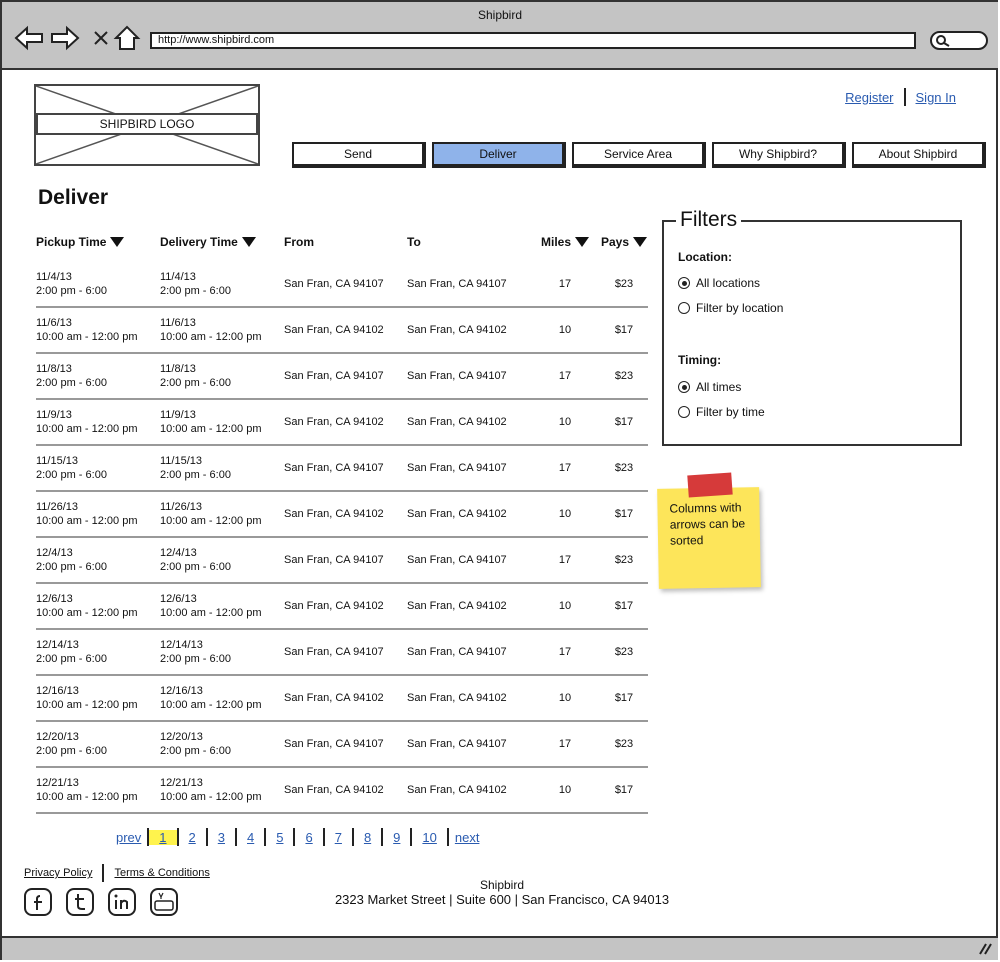 This screenshot has width=1000, height=962. I want to click on pickup-date: 11/26/13, so click(57, 507).